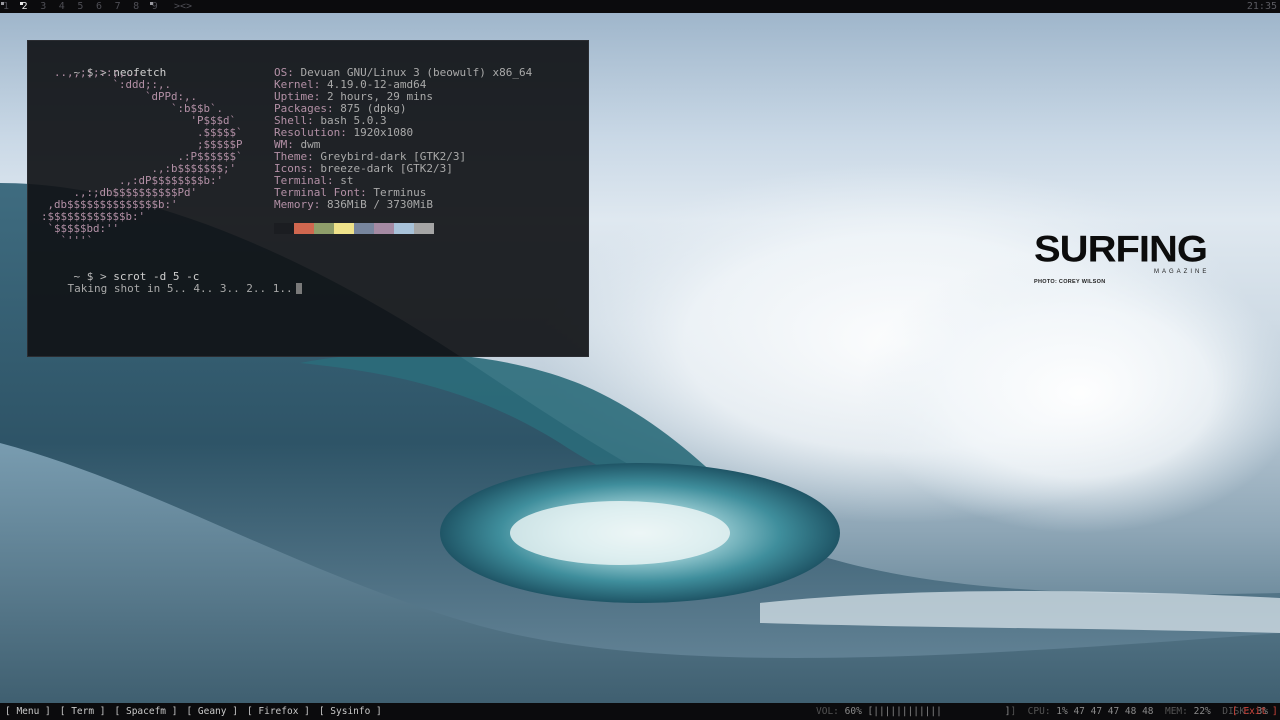  I want to click on cpu-value: 1% 47 47 47 48 48, so click(1105, 711).